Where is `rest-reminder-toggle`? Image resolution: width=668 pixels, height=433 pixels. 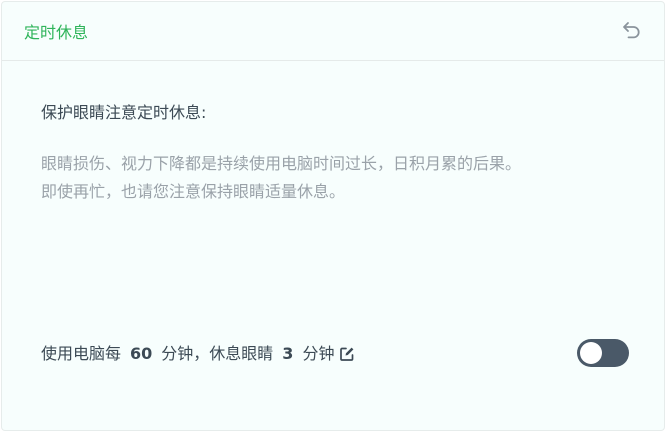
rest-reminder-toggle is located at coordinates (603, 353).